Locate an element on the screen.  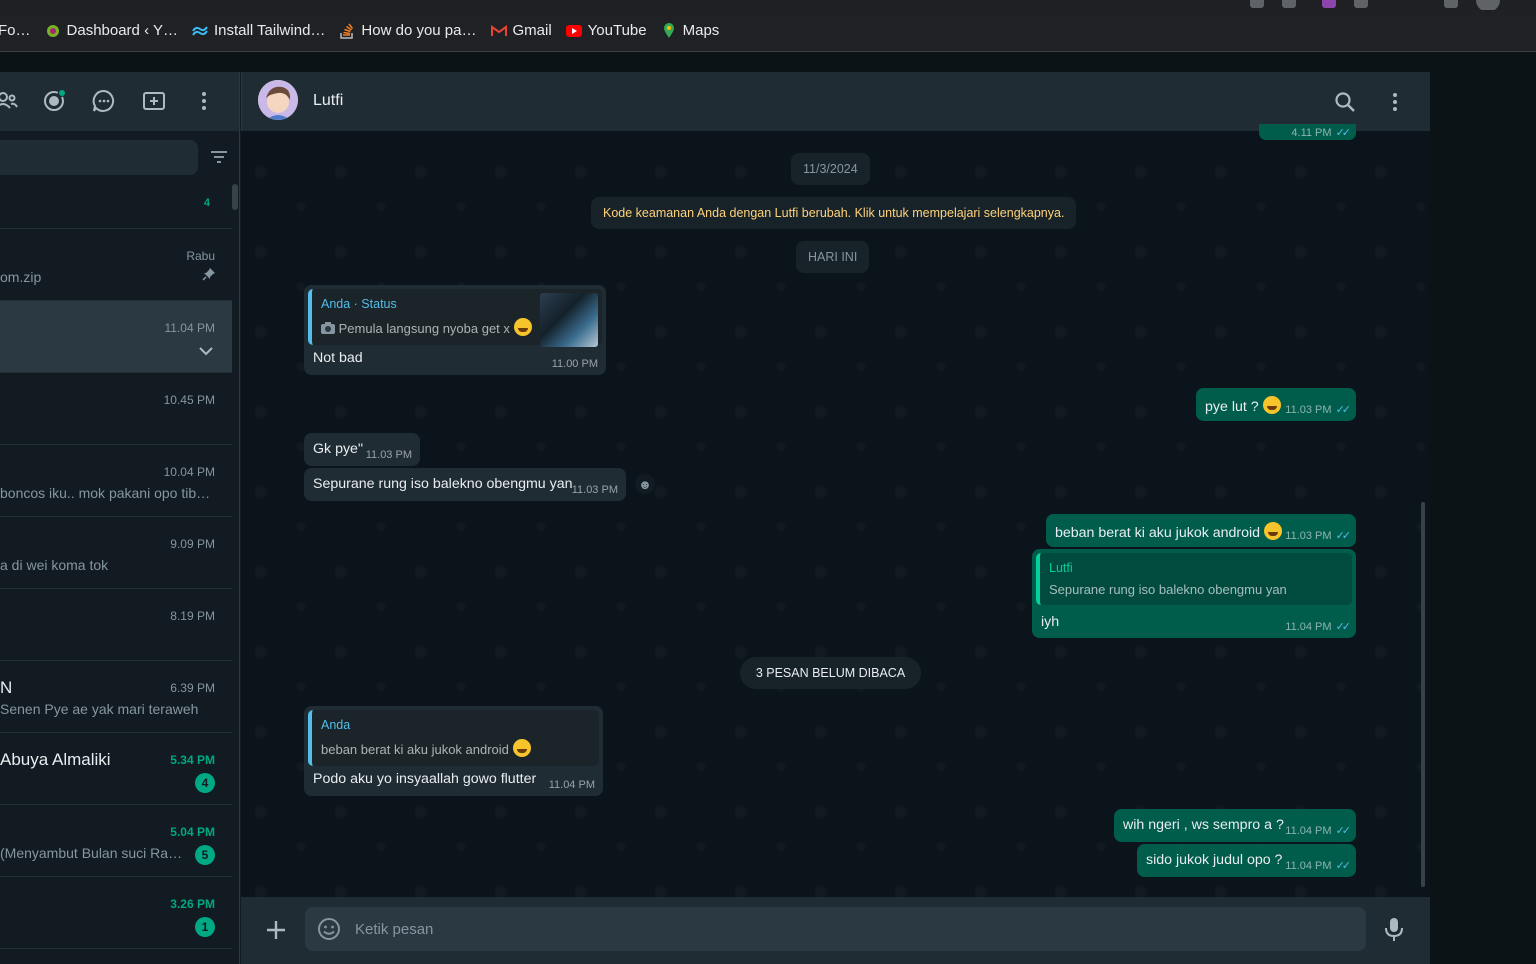
conversation-scrollbar is located at coordinates (1423, 694).